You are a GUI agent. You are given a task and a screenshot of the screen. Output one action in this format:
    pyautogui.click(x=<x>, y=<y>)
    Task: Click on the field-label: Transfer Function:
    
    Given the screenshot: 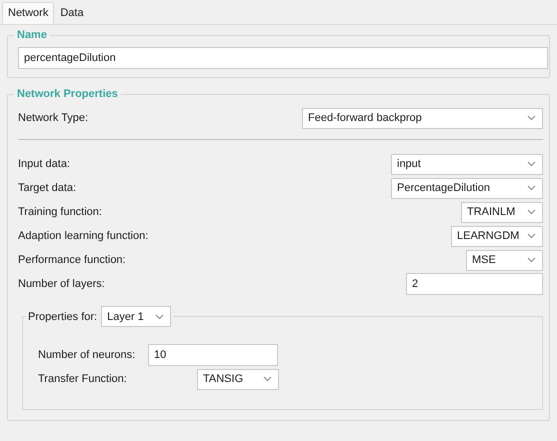 What is the action you would take?
    pyautogui.click(x=83, y=379)
    